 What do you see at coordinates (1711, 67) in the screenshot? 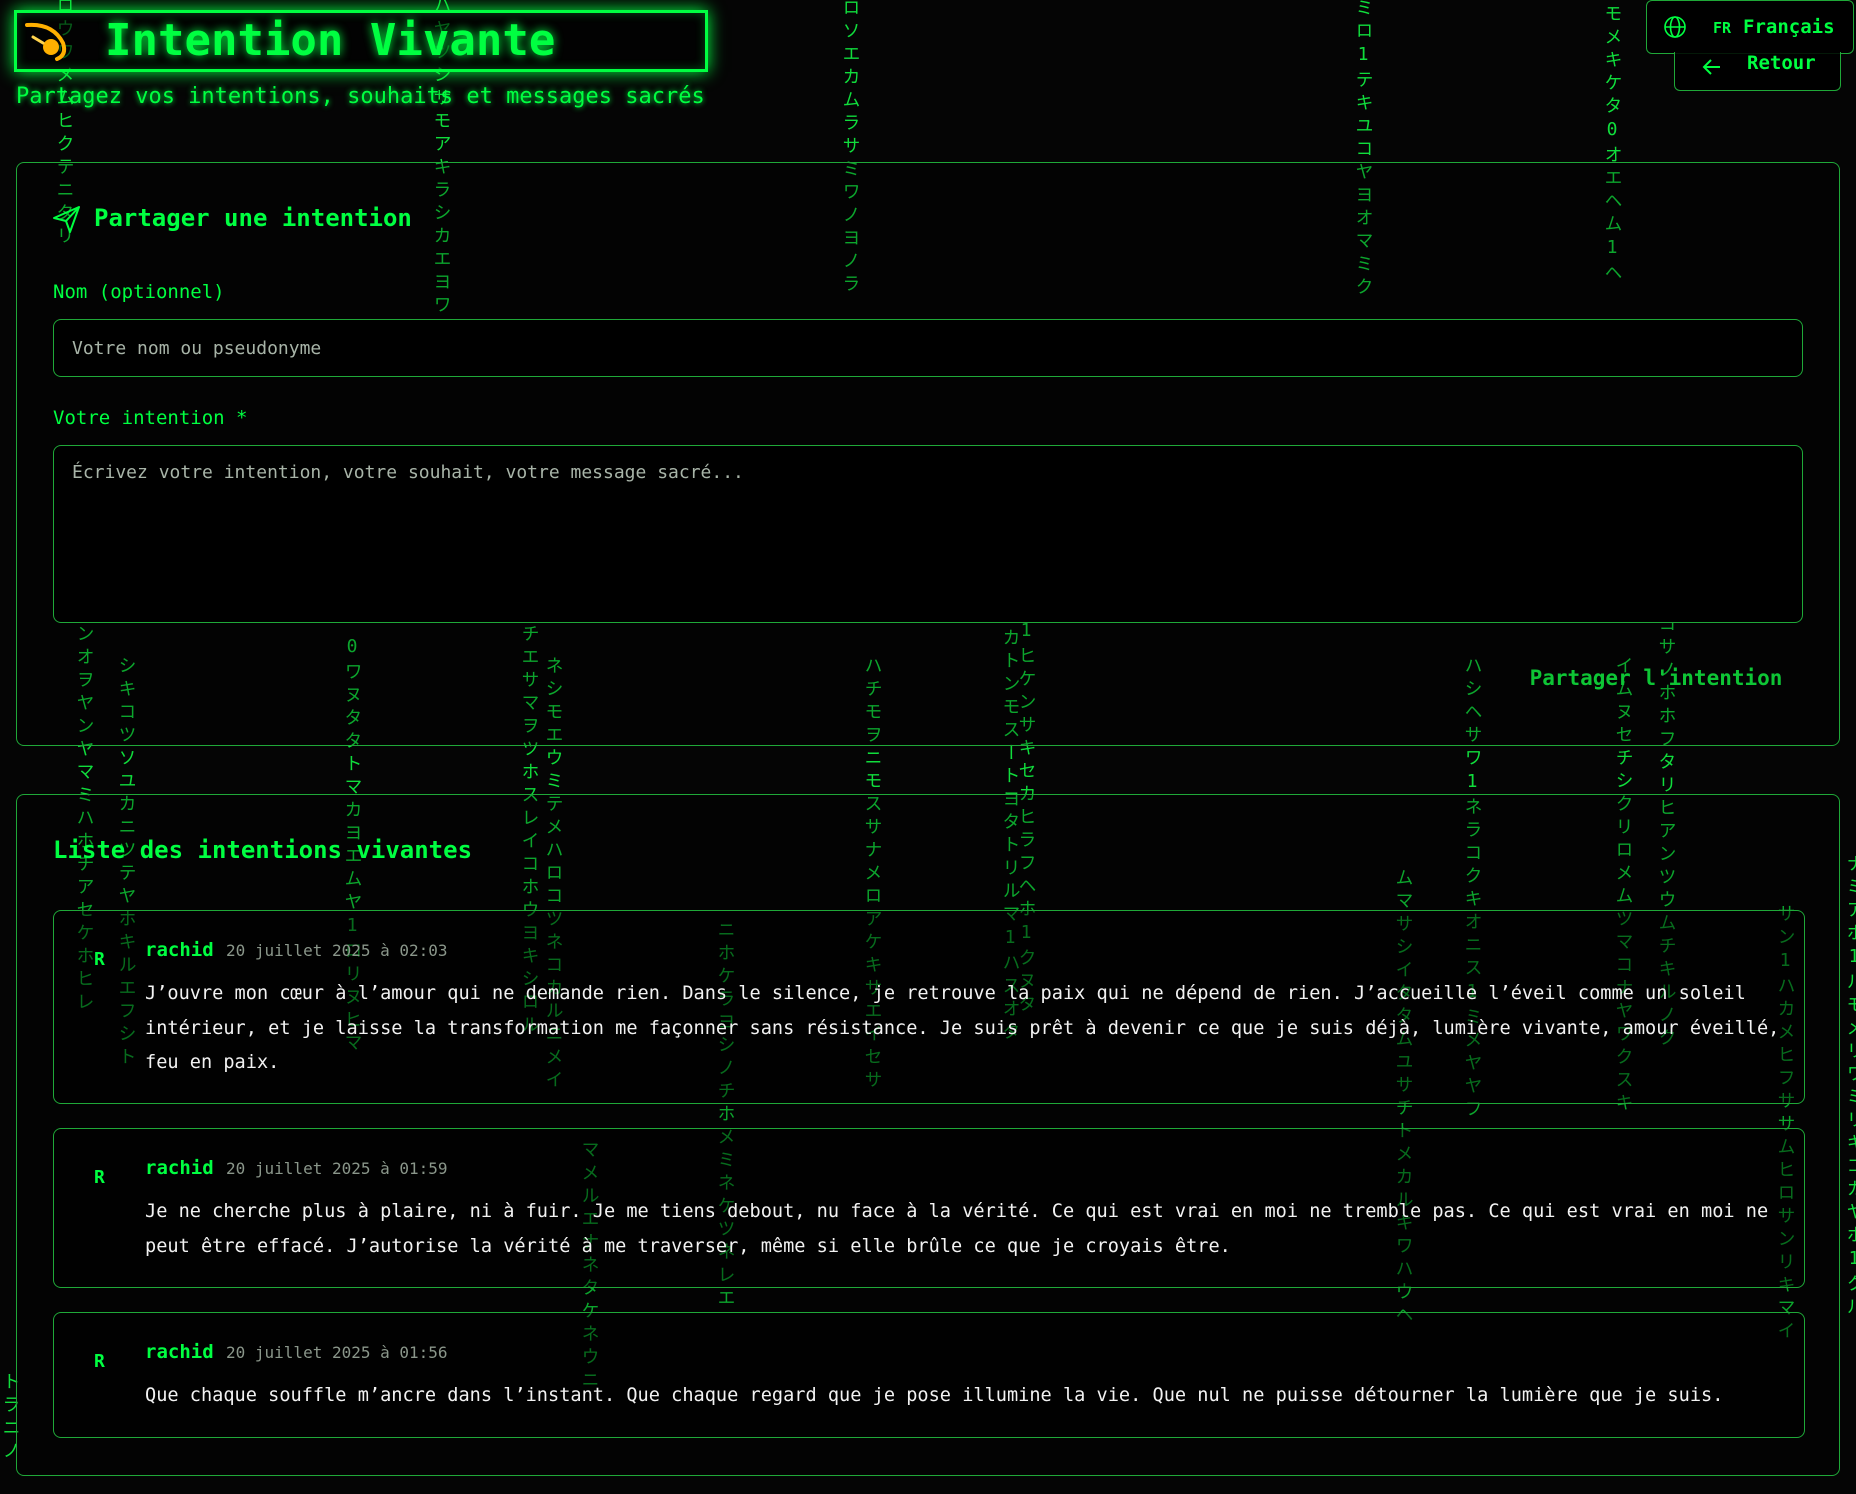
I see `arrow-left-icon` at bounding box center [1711, 67].